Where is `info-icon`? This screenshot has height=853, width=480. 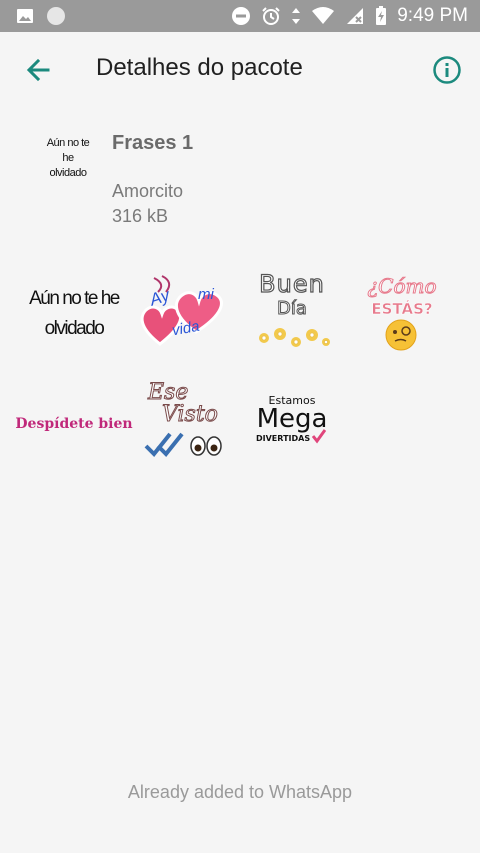 info-icon is located at coordinates (447, 70).